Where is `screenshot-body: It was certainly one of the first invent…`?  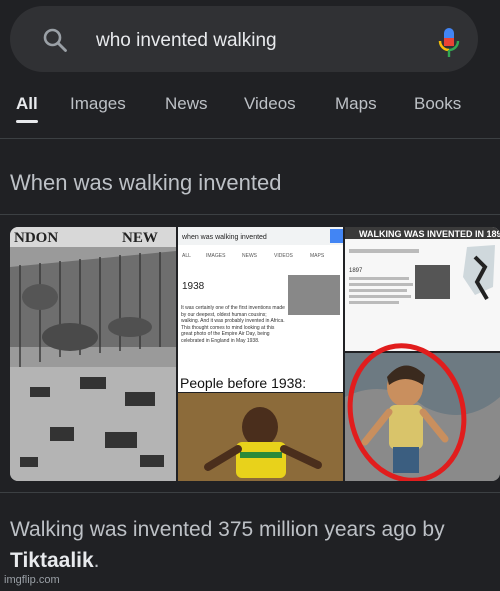
screenshot-body: It was certainly one of the first invent… is located at coordinates (233, 324).